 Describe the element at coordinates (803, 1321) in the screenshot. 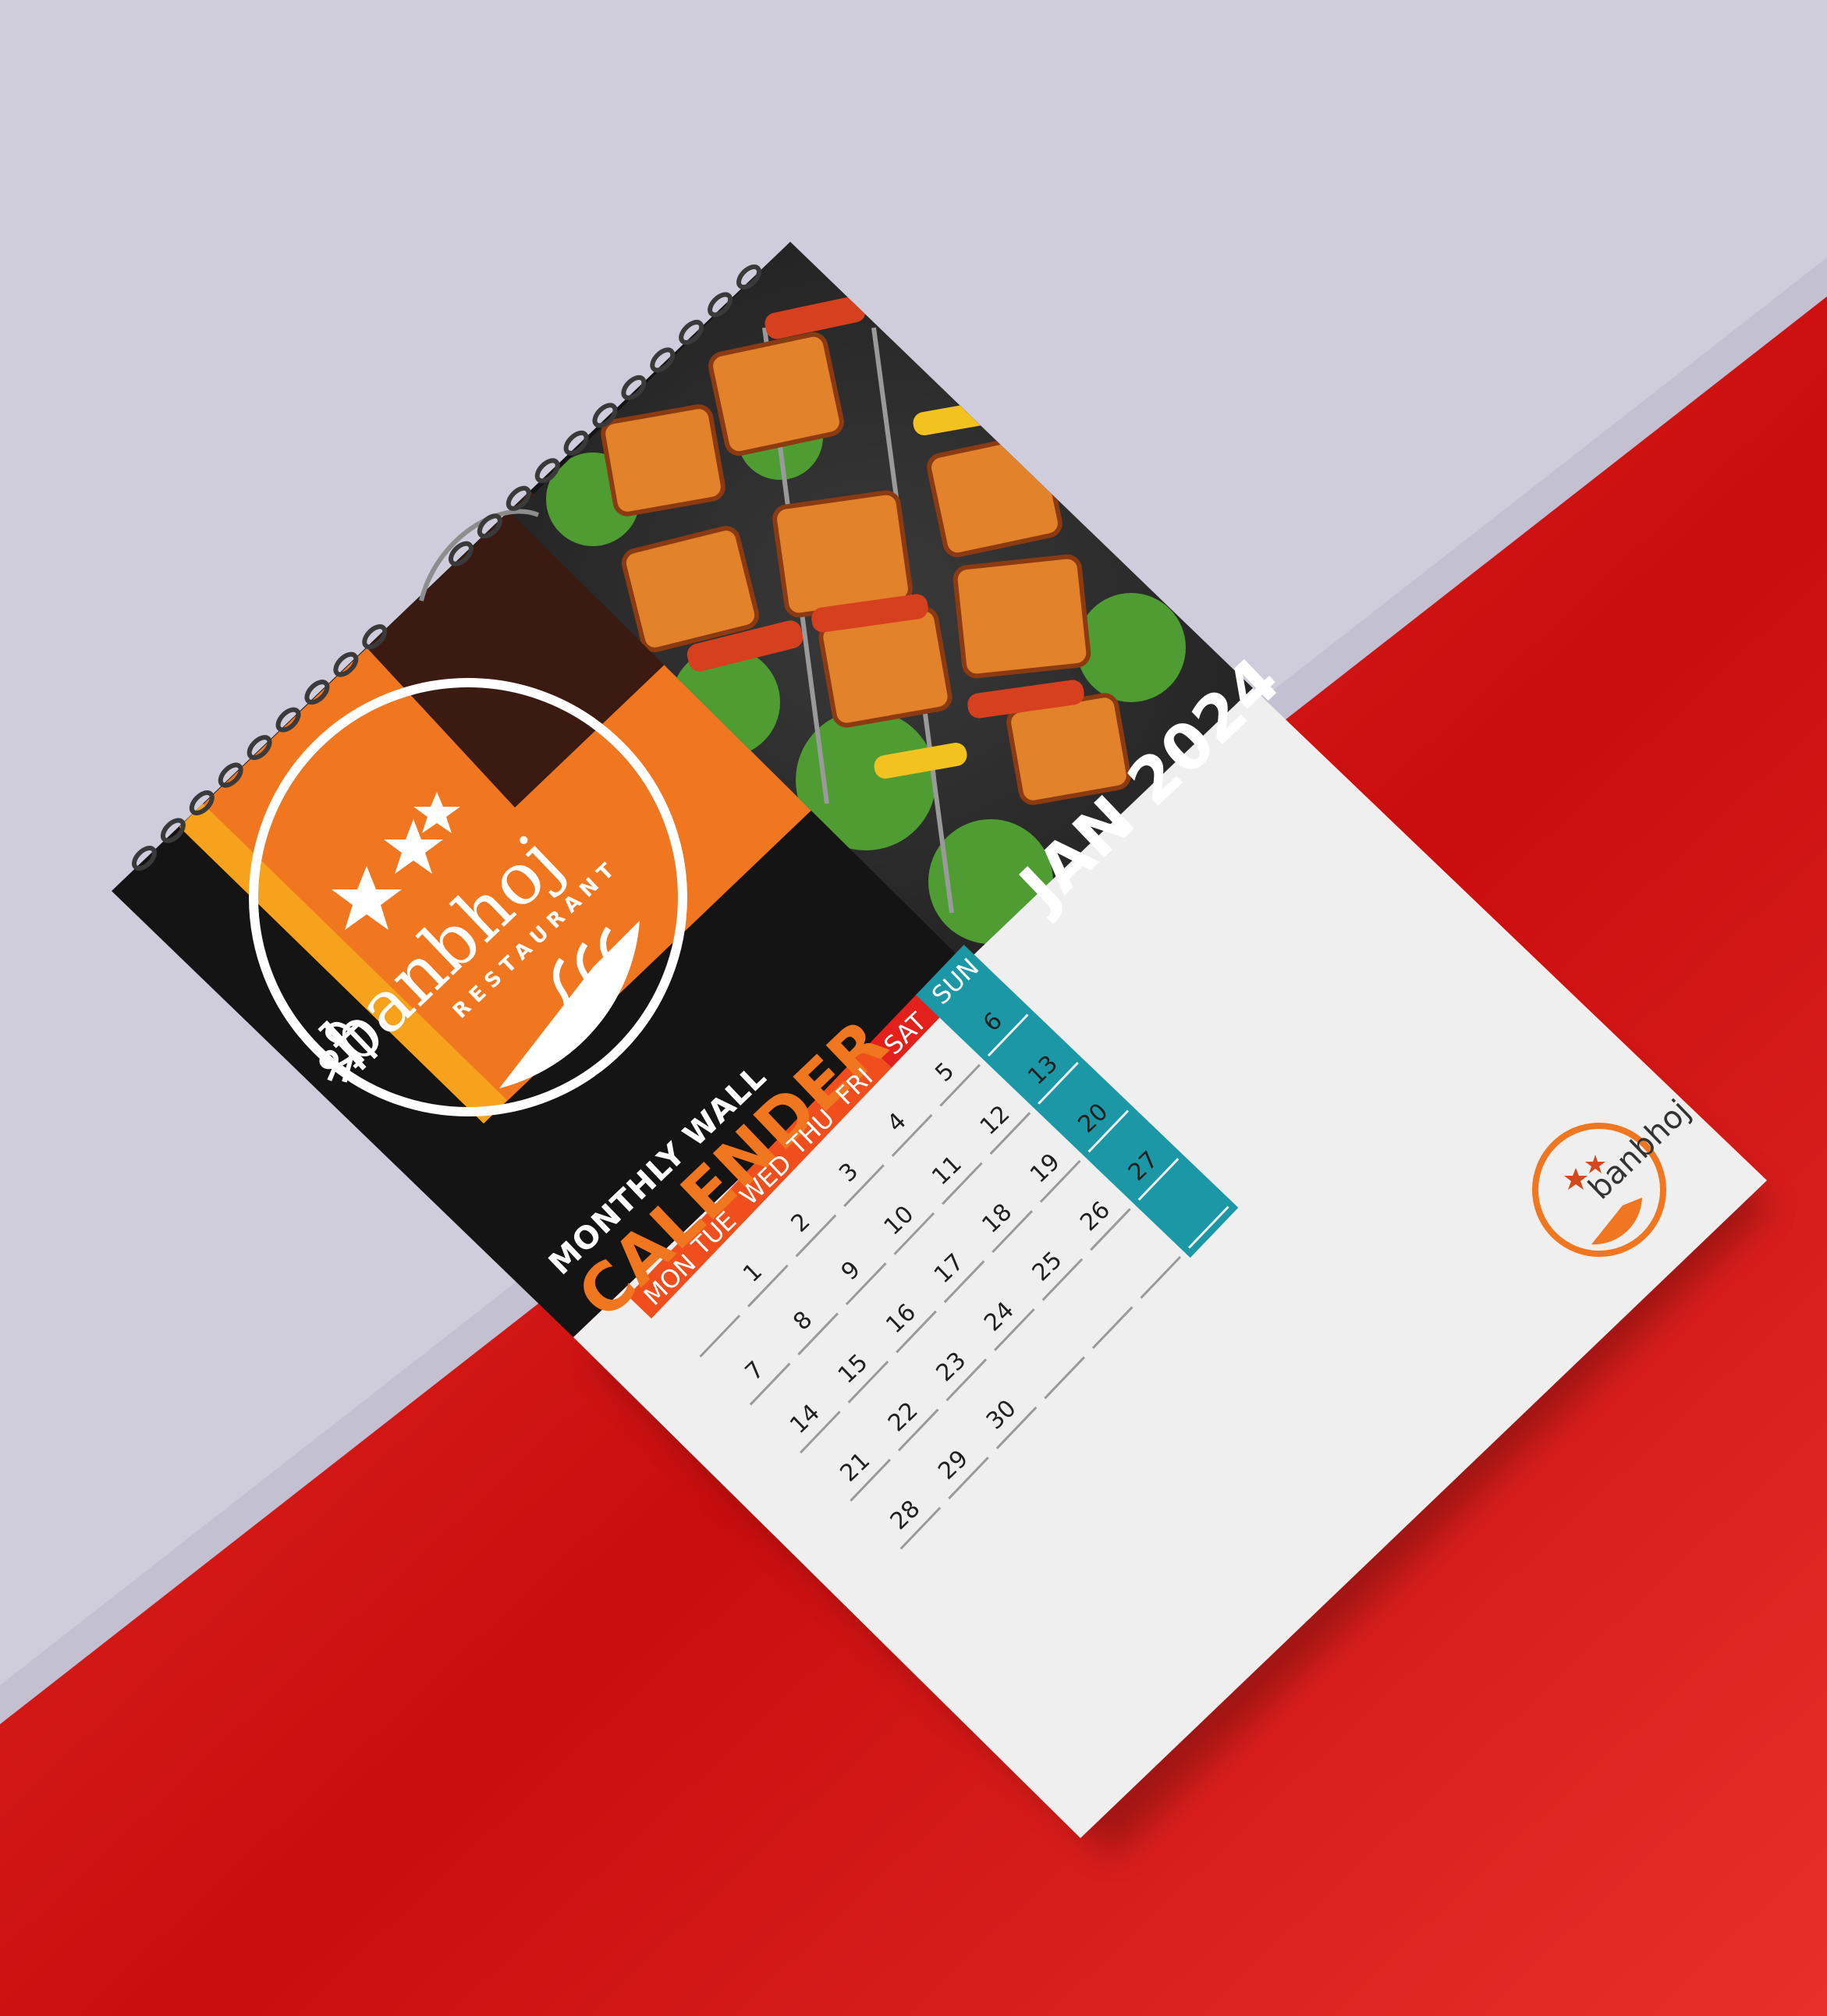

I see `date-number: 8` at that location.